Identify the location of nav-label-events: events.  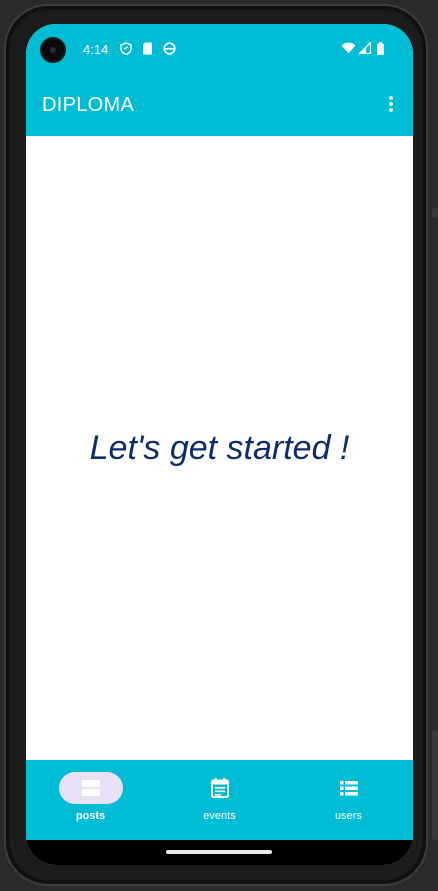
(219, 816).